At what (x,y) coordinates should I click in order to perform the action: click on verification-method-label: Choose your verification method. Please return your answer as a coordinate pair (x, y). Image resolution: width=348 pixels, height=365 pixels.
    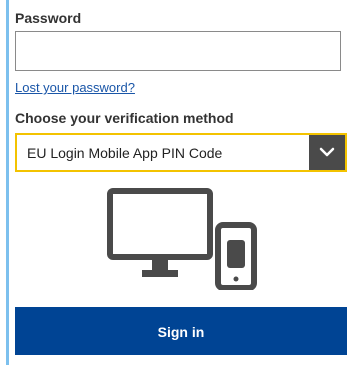
    Looking at the image, I should click on (124, 118).